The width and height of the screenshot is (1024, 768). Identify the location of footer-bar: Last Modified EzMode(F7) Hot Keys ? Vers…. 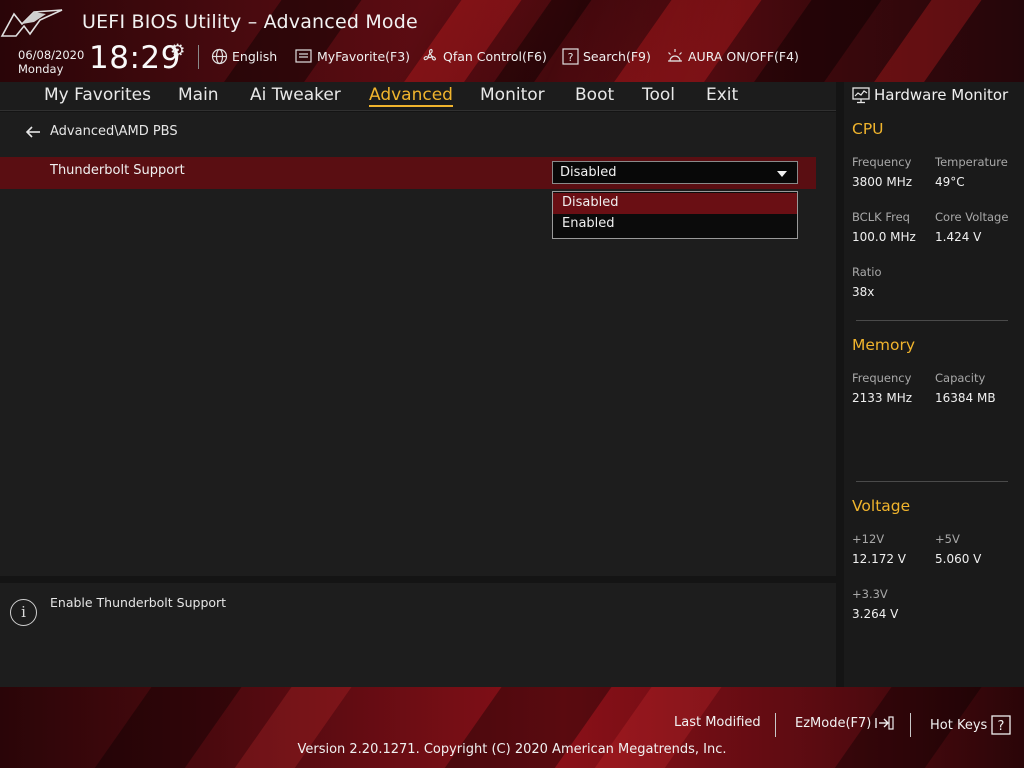
(512, 727).